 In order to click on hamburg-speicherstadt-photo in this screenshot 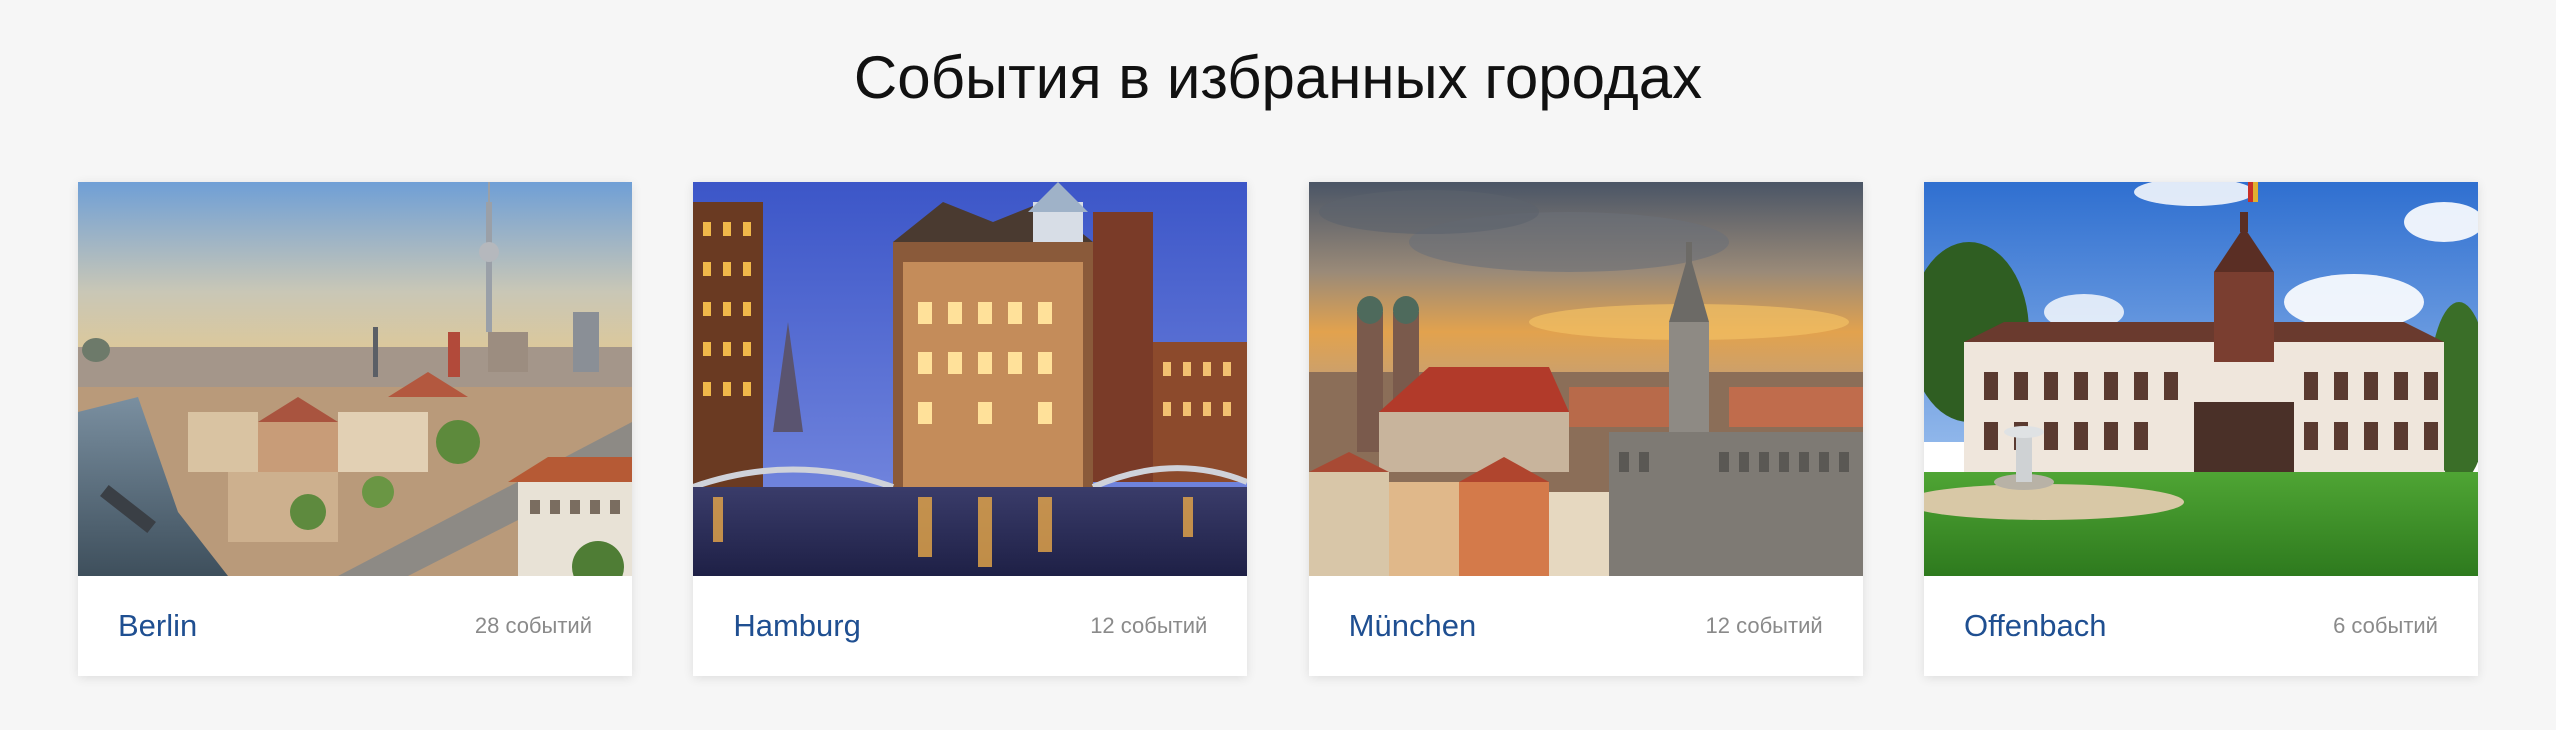, I will do `click(970, 379)`.